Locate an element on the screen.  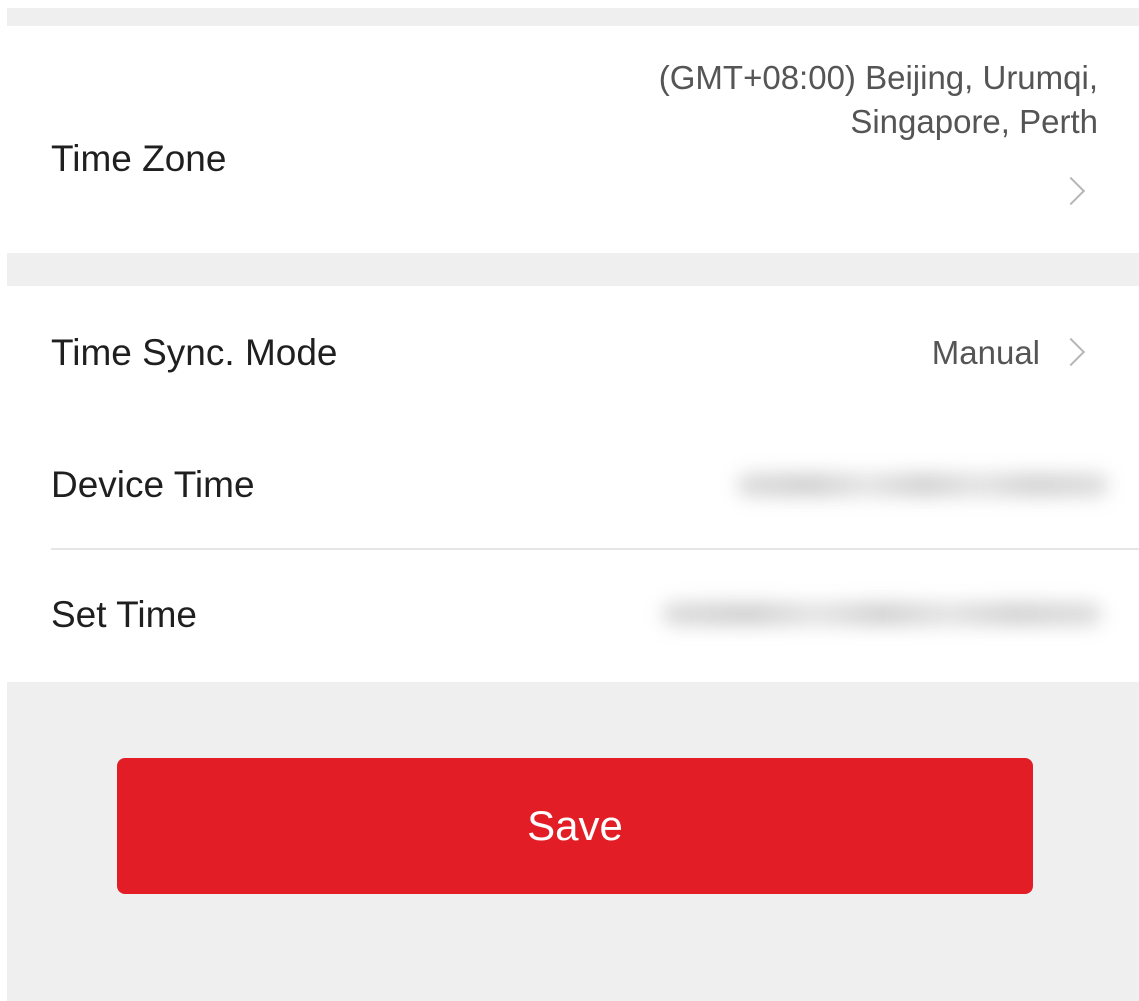
set-time-value-redacted is located at coordinates (882, 614).